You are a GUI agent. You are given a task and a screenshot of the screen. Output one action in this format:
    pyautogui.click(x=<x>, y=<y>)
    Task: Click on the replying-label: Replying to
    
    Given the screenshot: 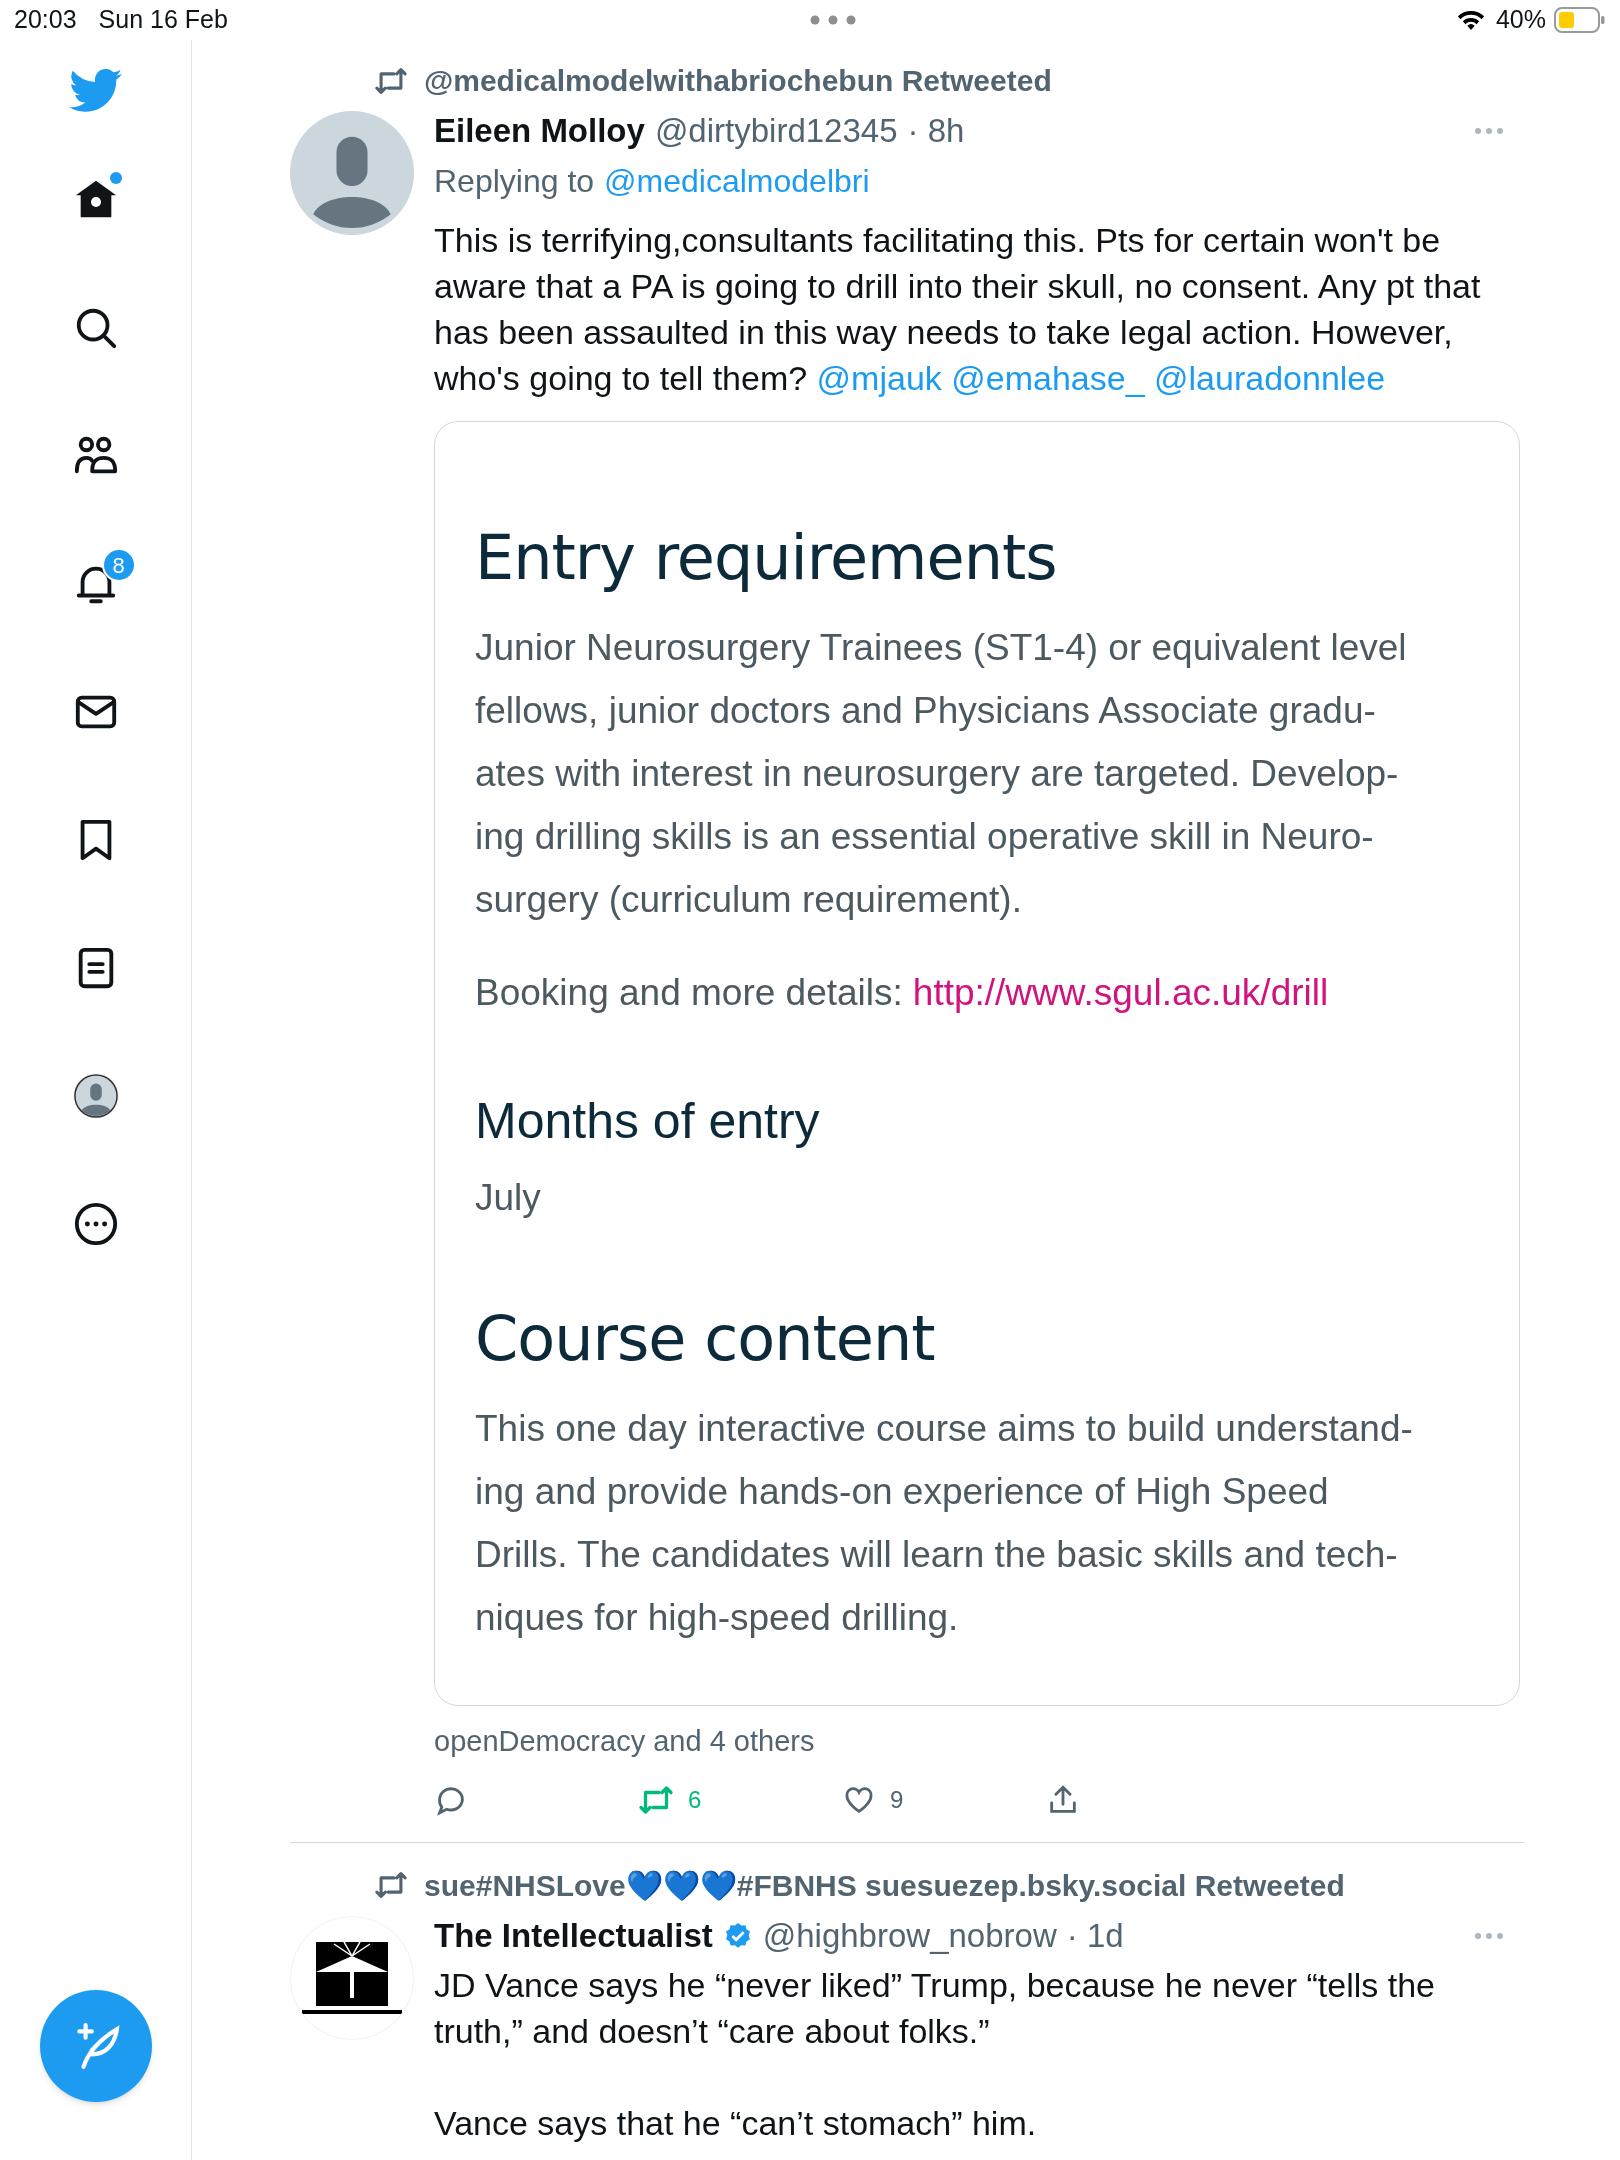 What is the action you would take?
    pyautogui.click(x=514, y=181)
    